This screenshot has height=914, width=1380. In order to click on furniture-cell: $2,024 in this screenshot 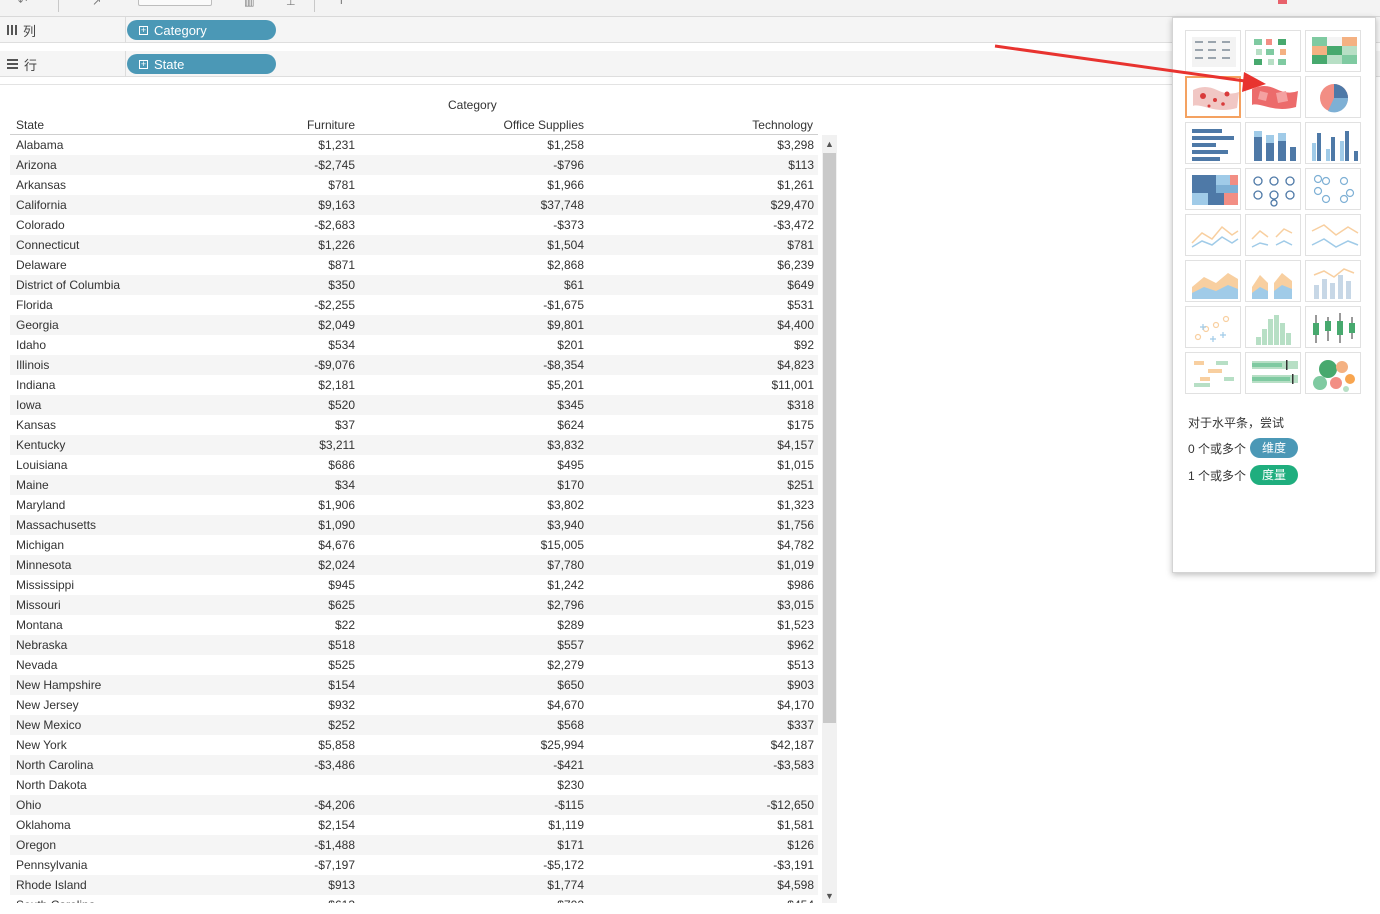, I will do `click(336, 565)`.